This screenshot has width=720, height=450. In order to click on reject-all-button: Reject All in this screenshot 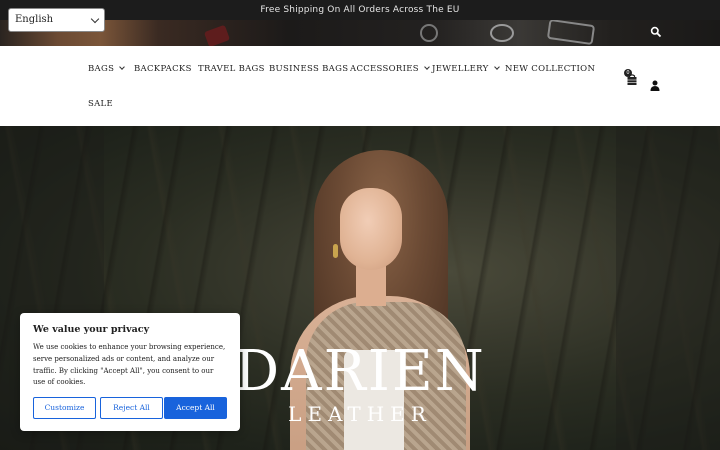, I will do `click(131, 408)`.